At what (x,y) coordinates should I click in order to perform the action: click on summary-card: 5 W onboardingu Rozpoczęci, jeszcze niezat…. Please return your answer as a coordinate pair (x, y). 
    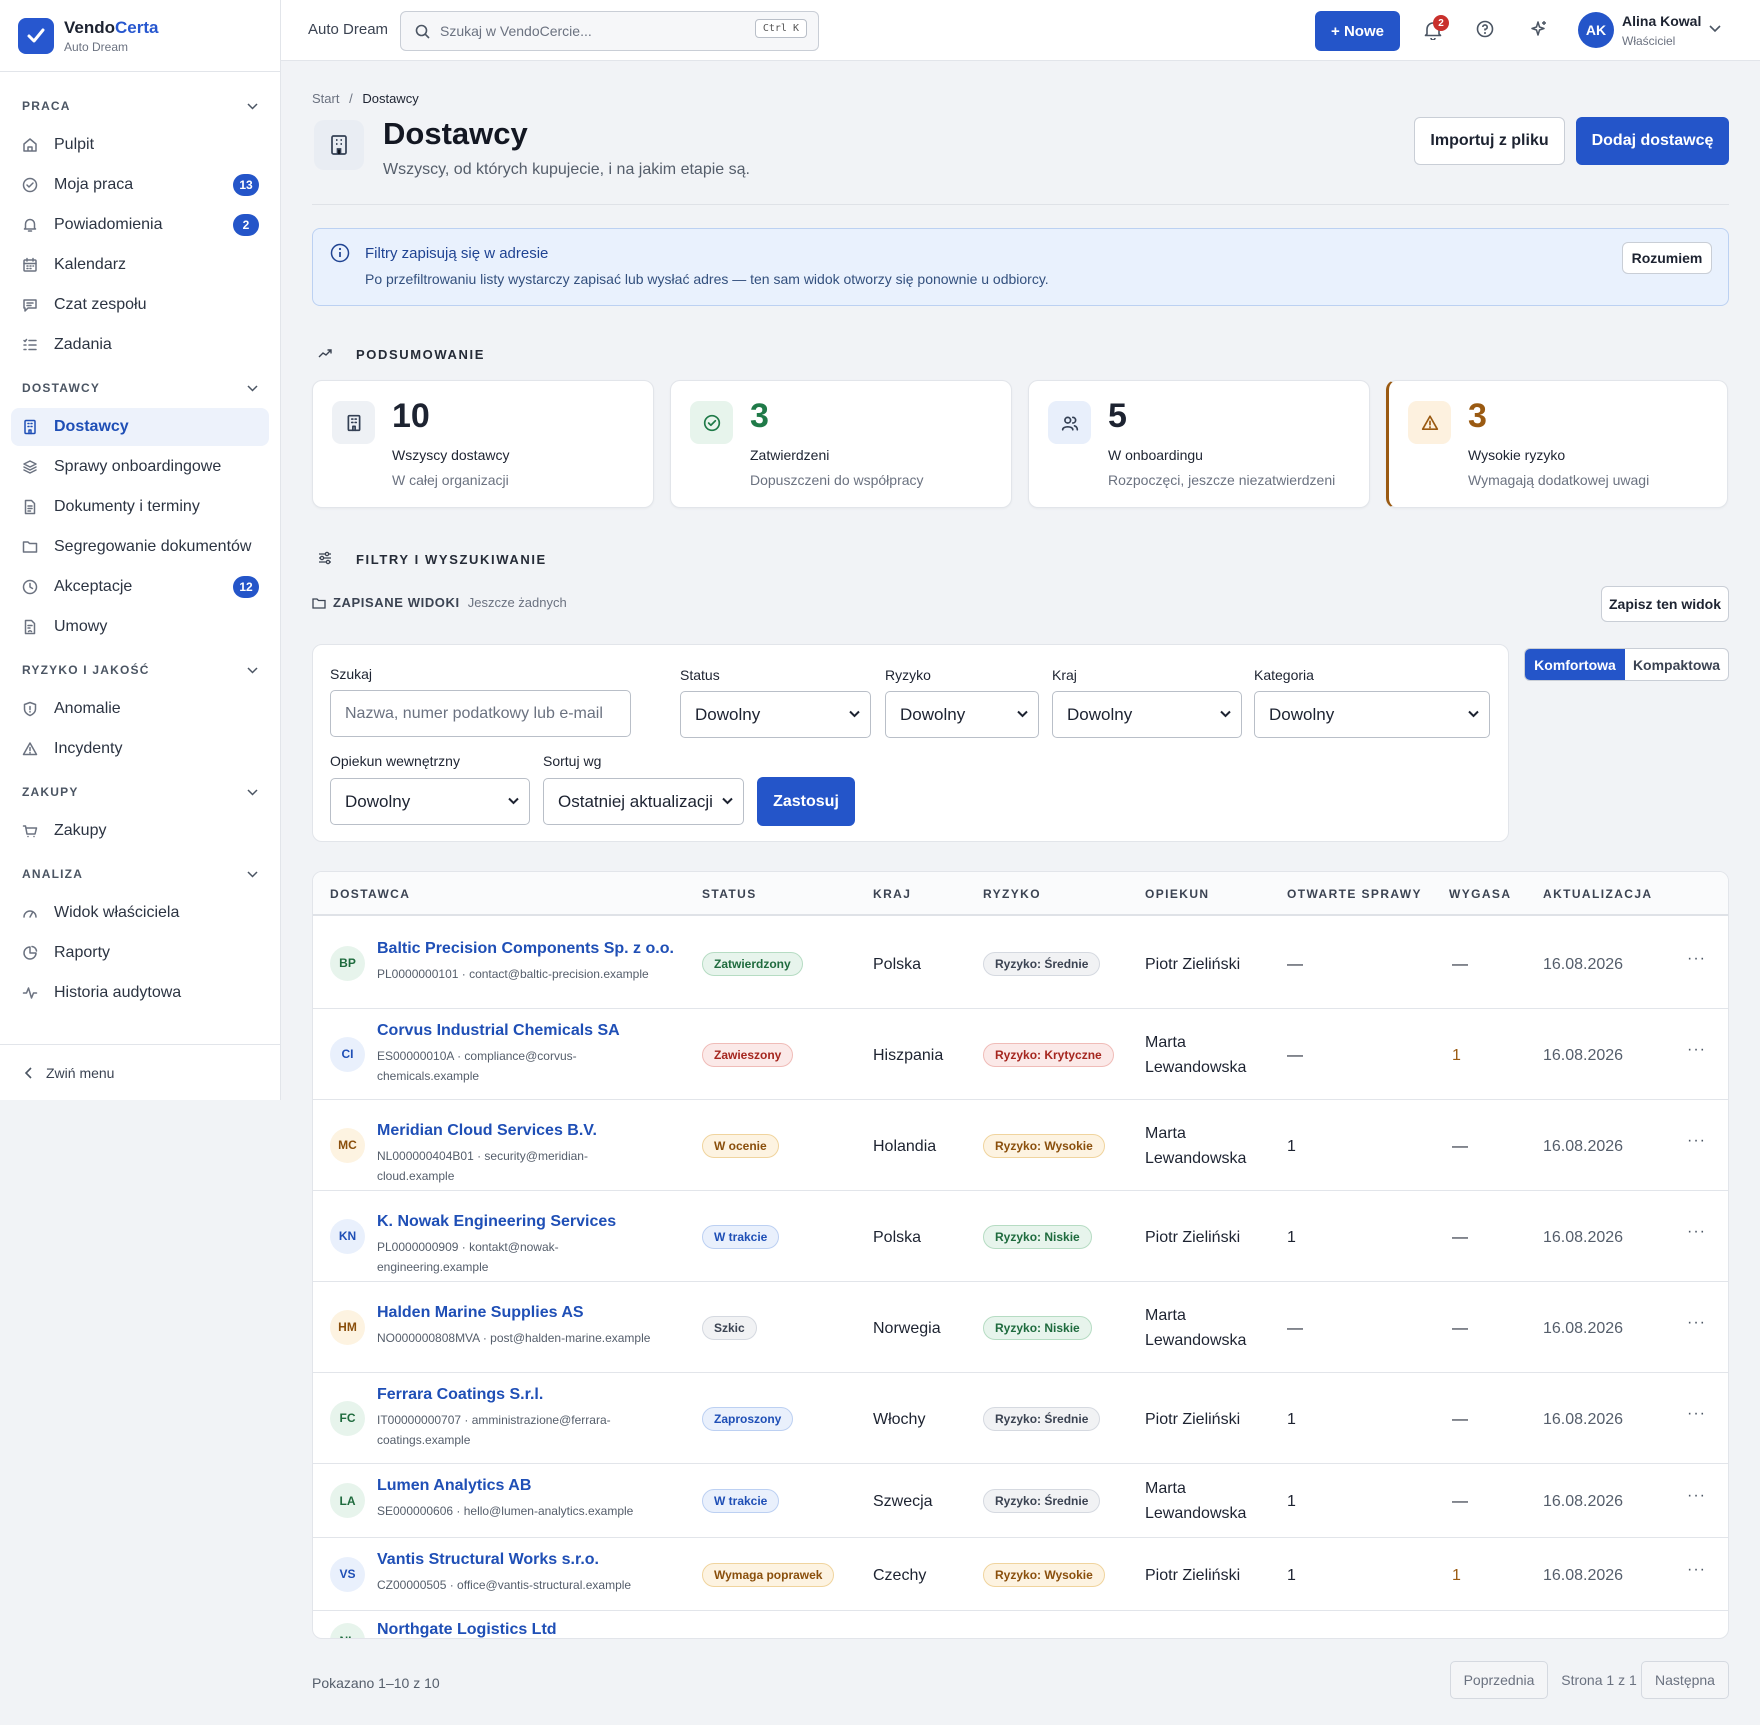
    Looking at the image, I should click on (1199, 444).